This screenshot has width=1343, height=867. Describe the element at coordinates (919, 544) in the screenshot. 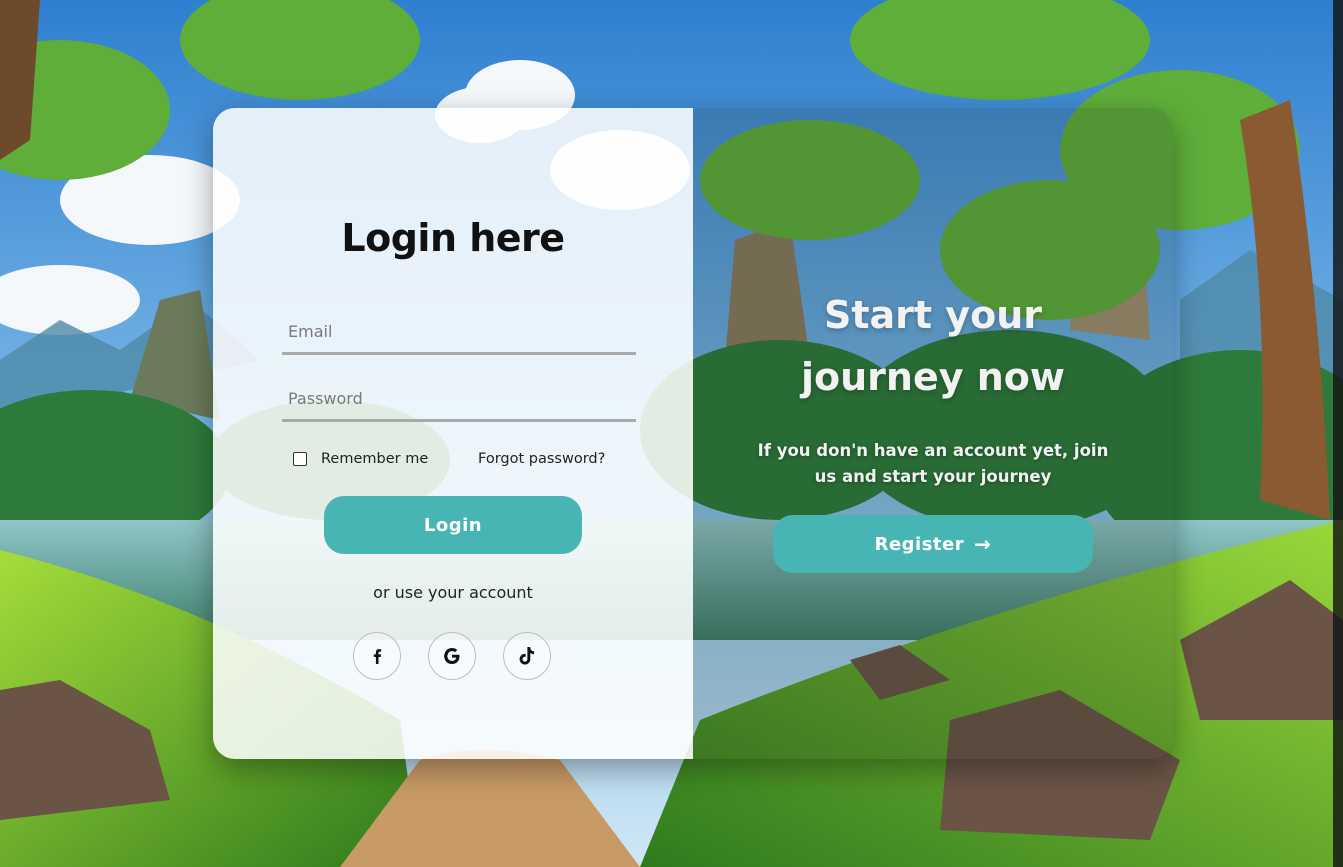

I see `register-button-label: Register` at that location.